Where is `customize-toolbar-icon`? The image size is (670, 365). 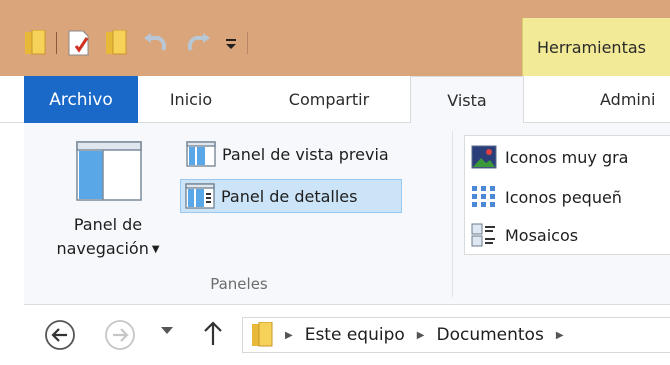
customize-toolbar-icon is located at coordinates (231, 43).